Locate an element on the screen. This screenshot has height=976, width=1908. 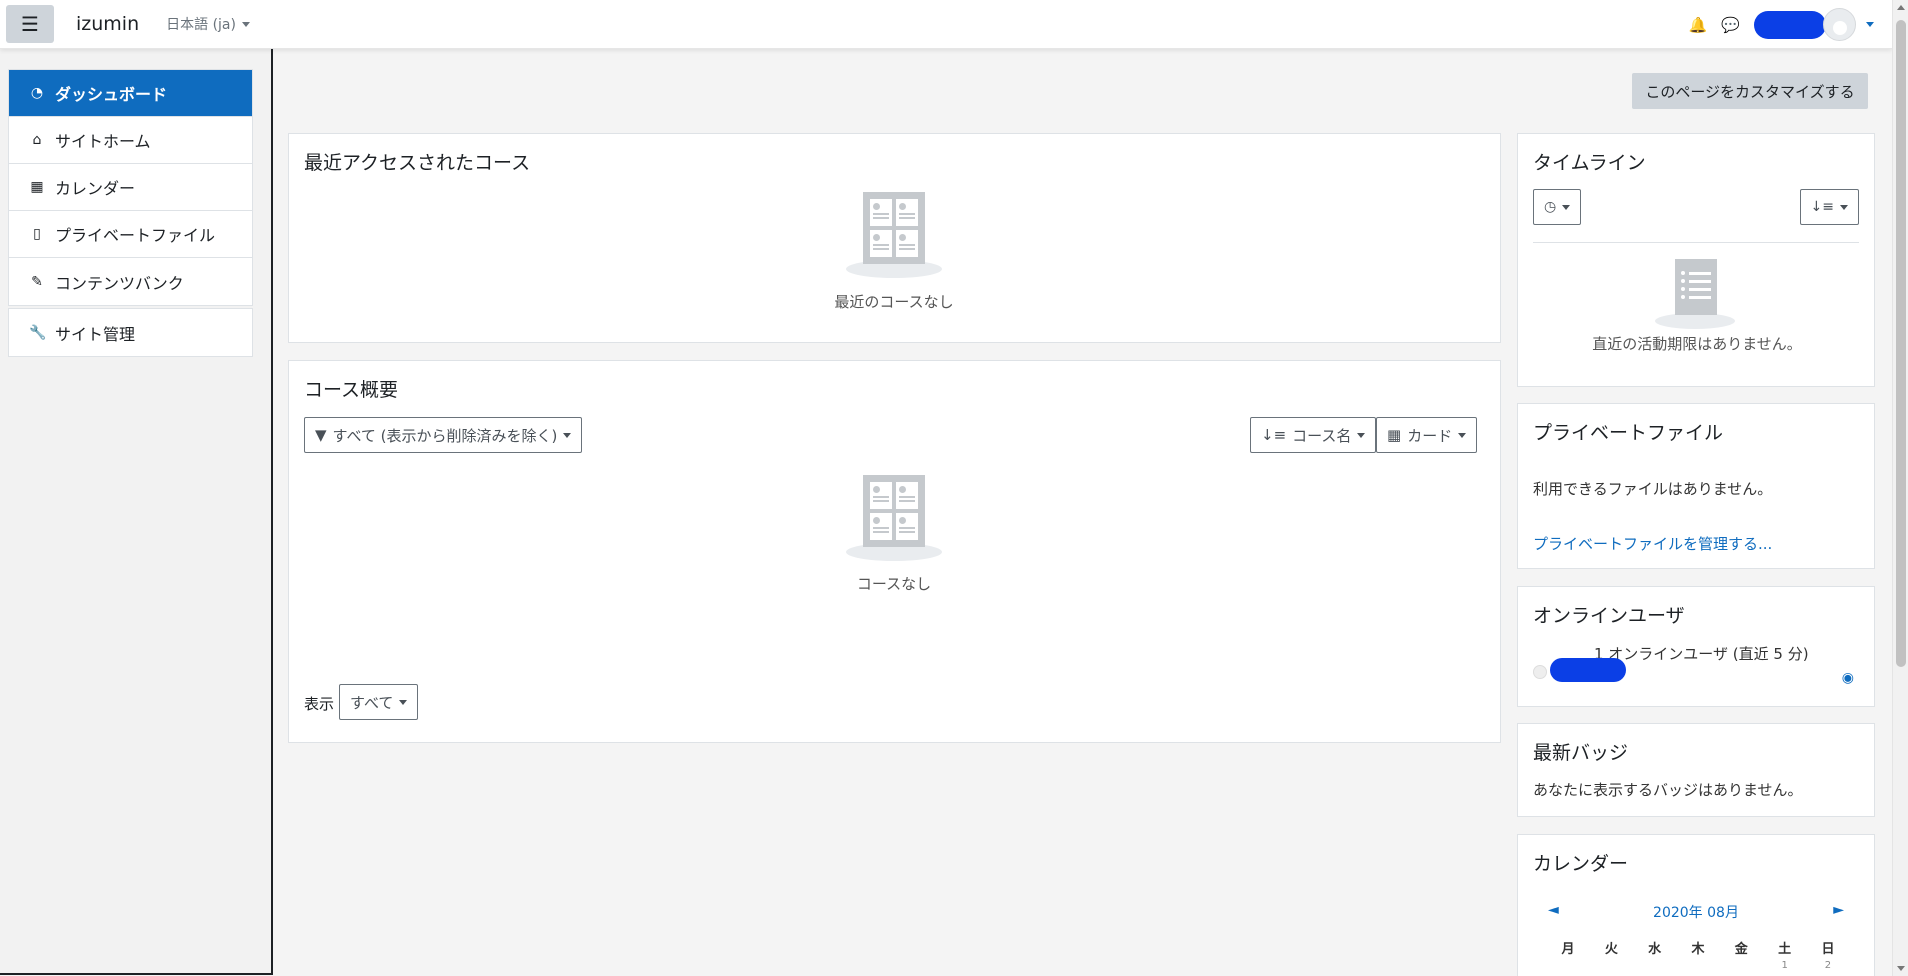
sidebar-item-calendar: ▦ カレンダー is located at coordinates (130, 187).